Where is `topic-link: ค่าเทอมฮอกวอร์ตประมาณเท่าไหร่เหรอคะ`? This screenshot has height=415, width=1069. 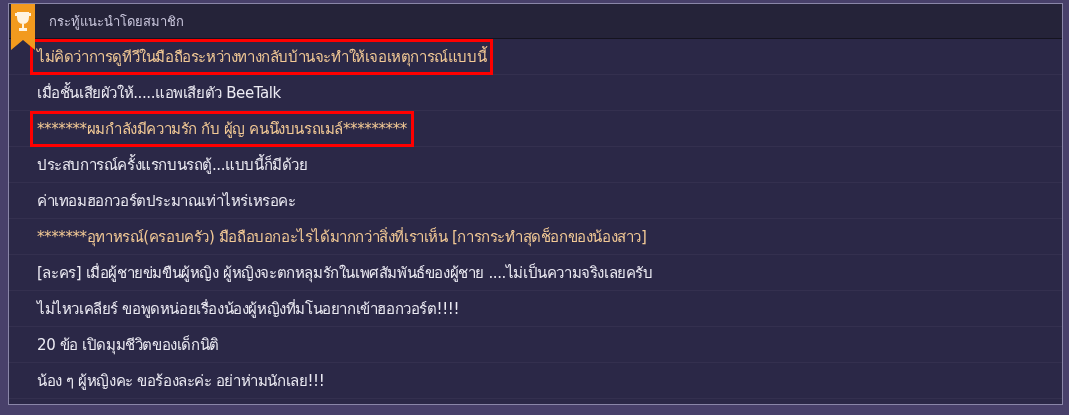 topic-link: ค่าเทอมฮอกวอร์ตประมาณเท่าไหร่เหรอคะ is located at coordinates (166, 200).